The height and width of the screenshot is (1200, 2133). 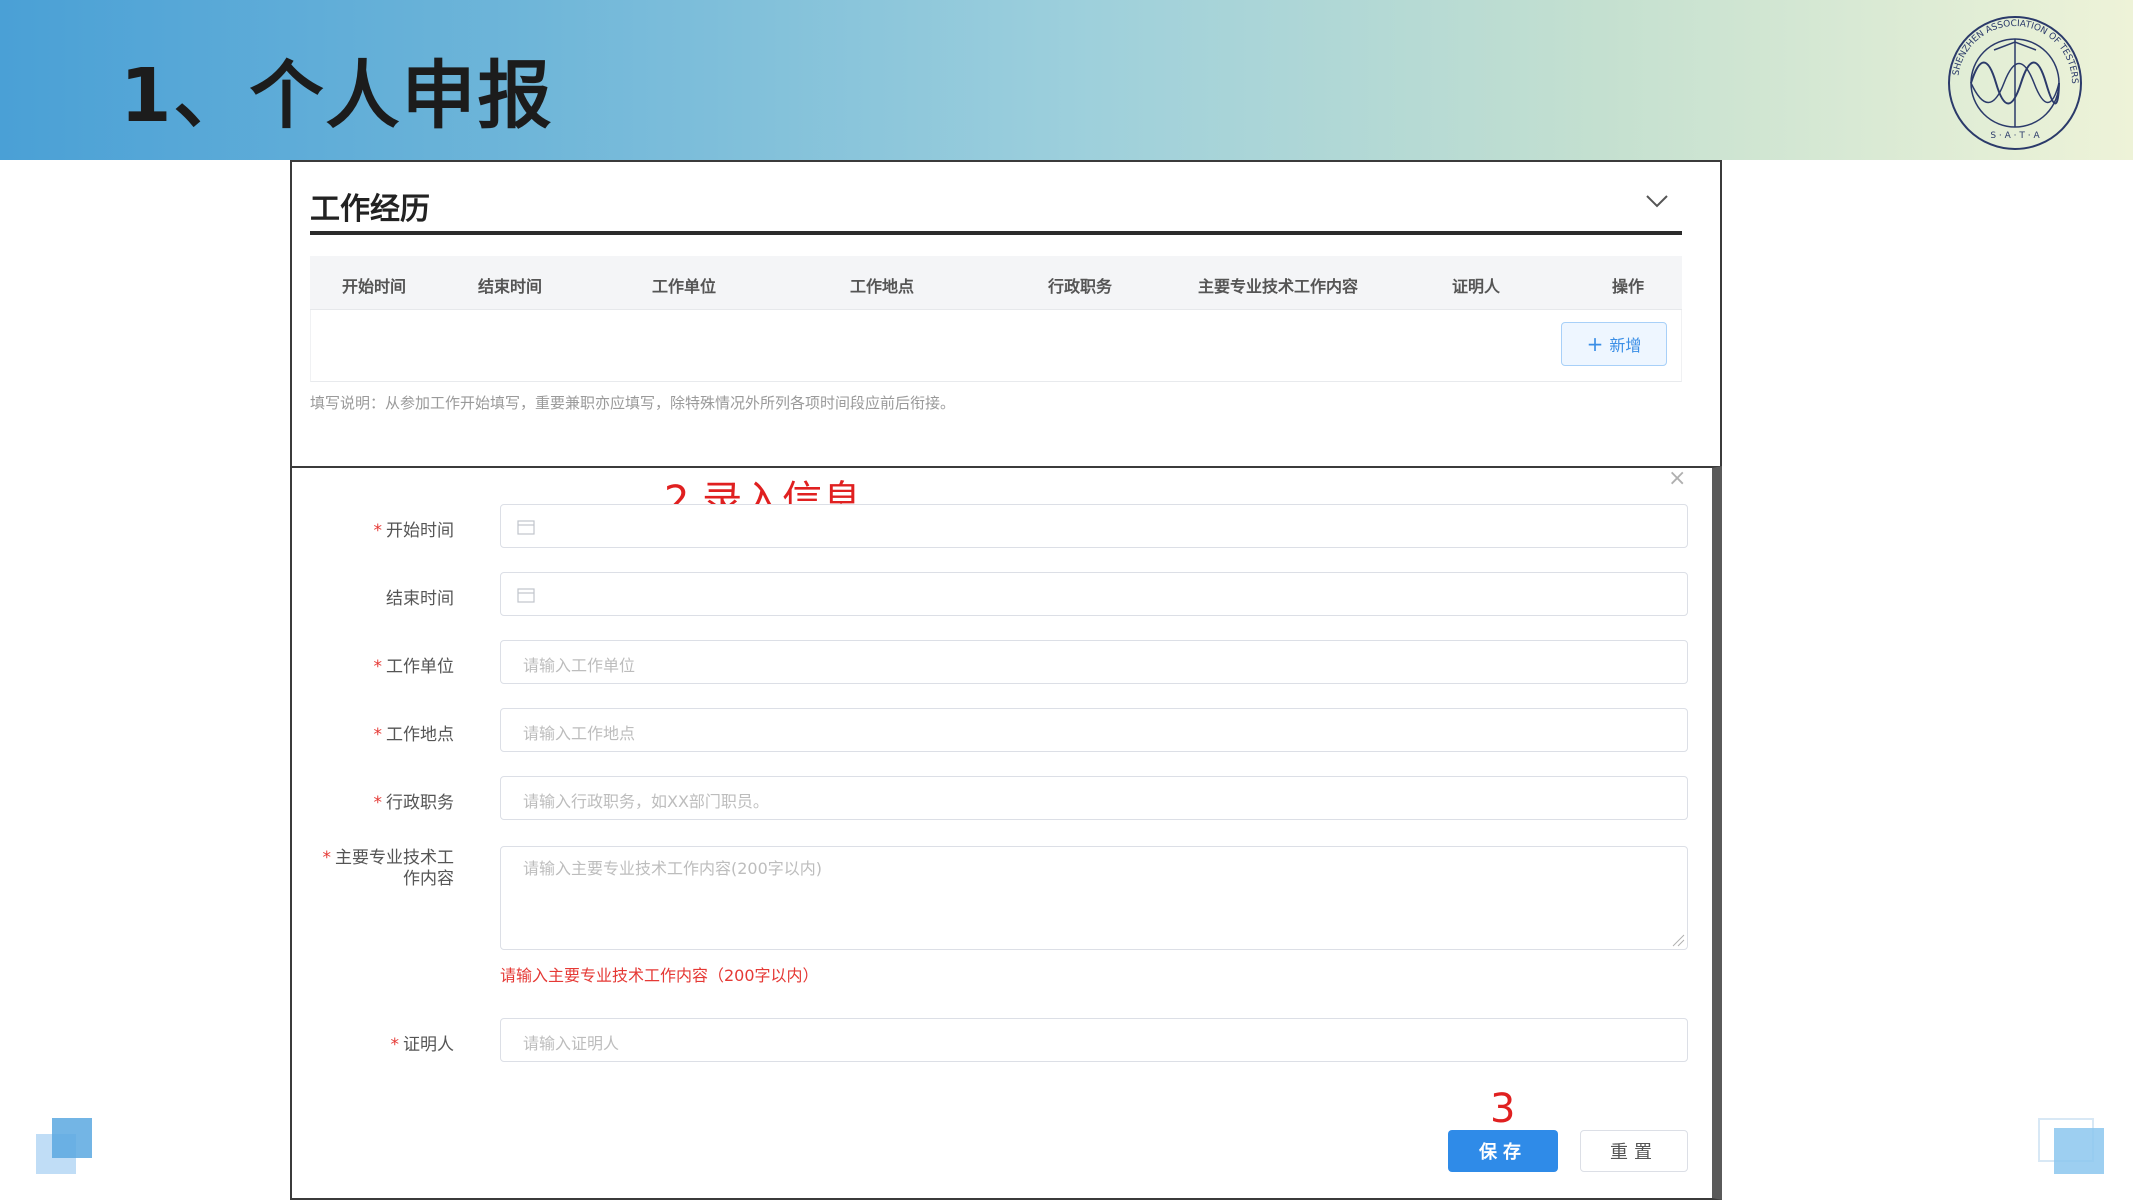 What do you see at coordinates (414, 735) in the screenshot?
I see `location-label: * 工作地点` at bounding box center [414, 735].